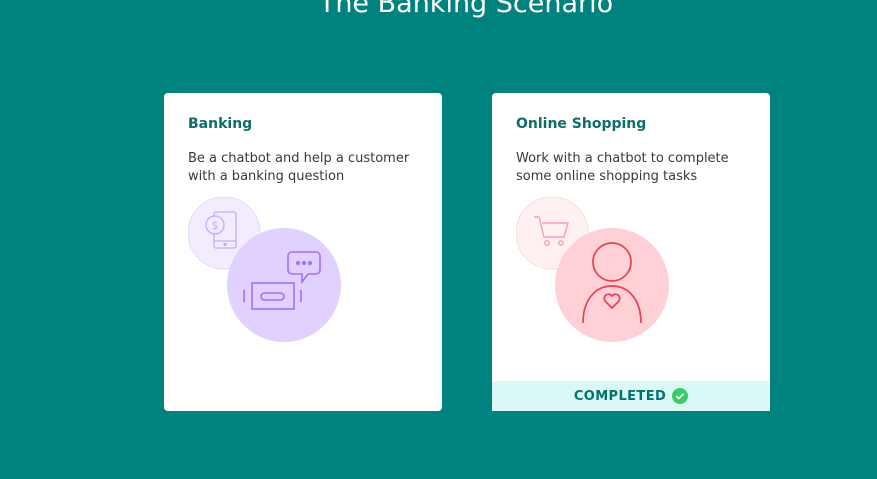 The height and width of the screenshot is (479, 877). What do you see at coordinates (581, 124) in the screenshot?
I see `card-title: Online Shopping` at bounding box center [581, 124].